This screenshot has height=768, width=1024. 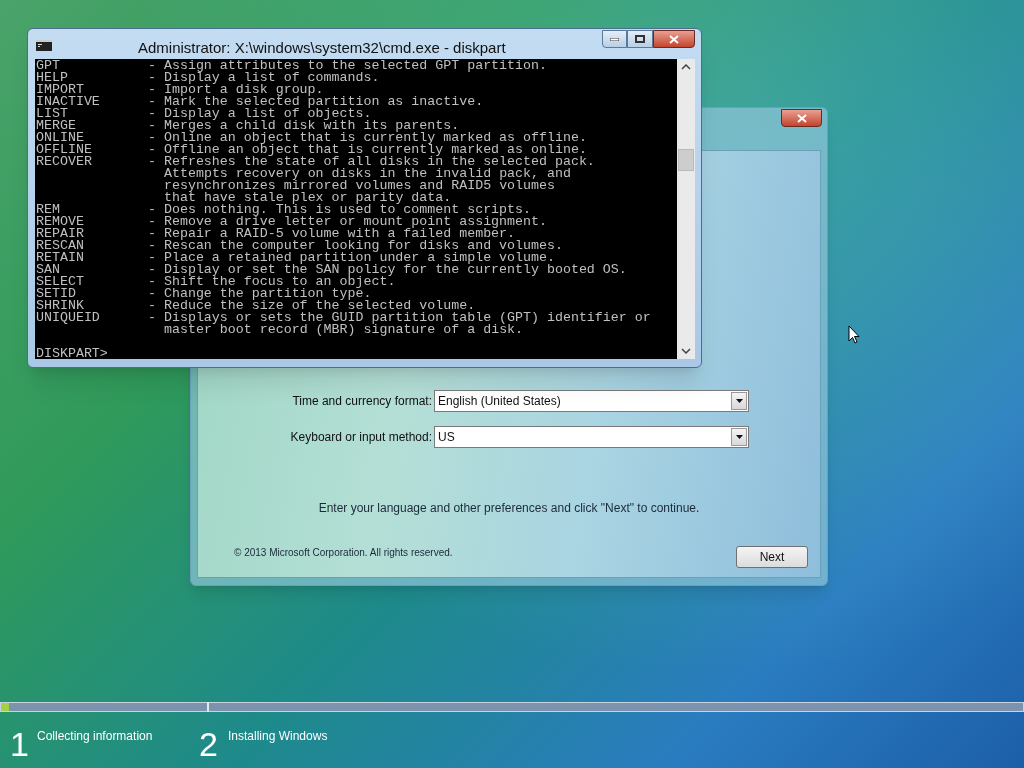 What do you see at coordinates (278, 736) in the screenshot?
I see `step-label: Installing Windows` at bounding box center [278, 736].